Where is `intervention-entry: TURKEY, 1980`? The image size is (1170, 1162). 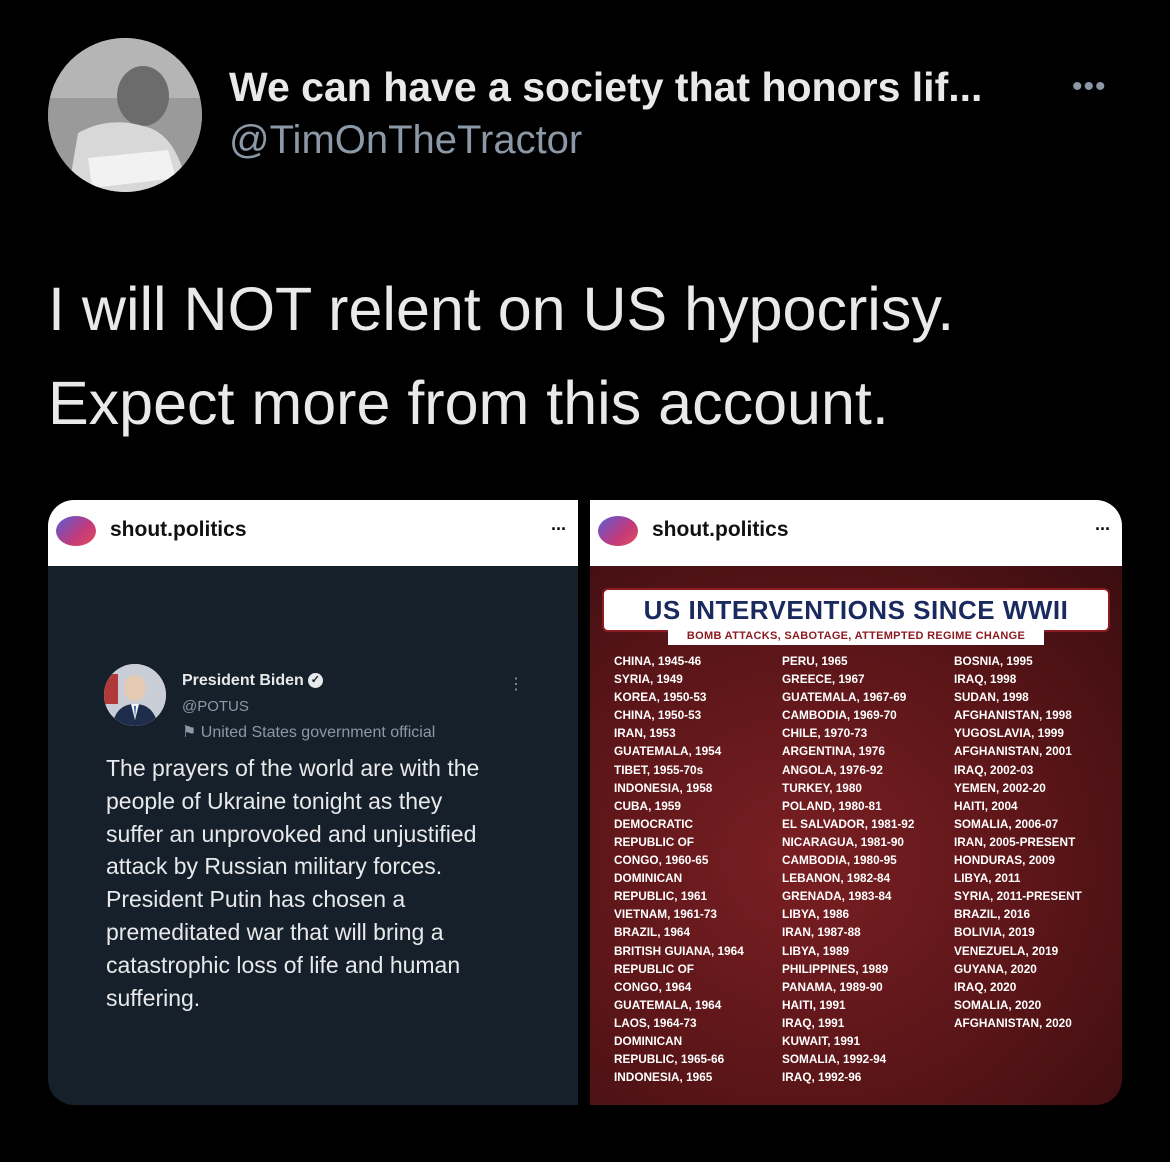 intervention-entry: TURKEY, 1980 is located at coordinates (822, 787).